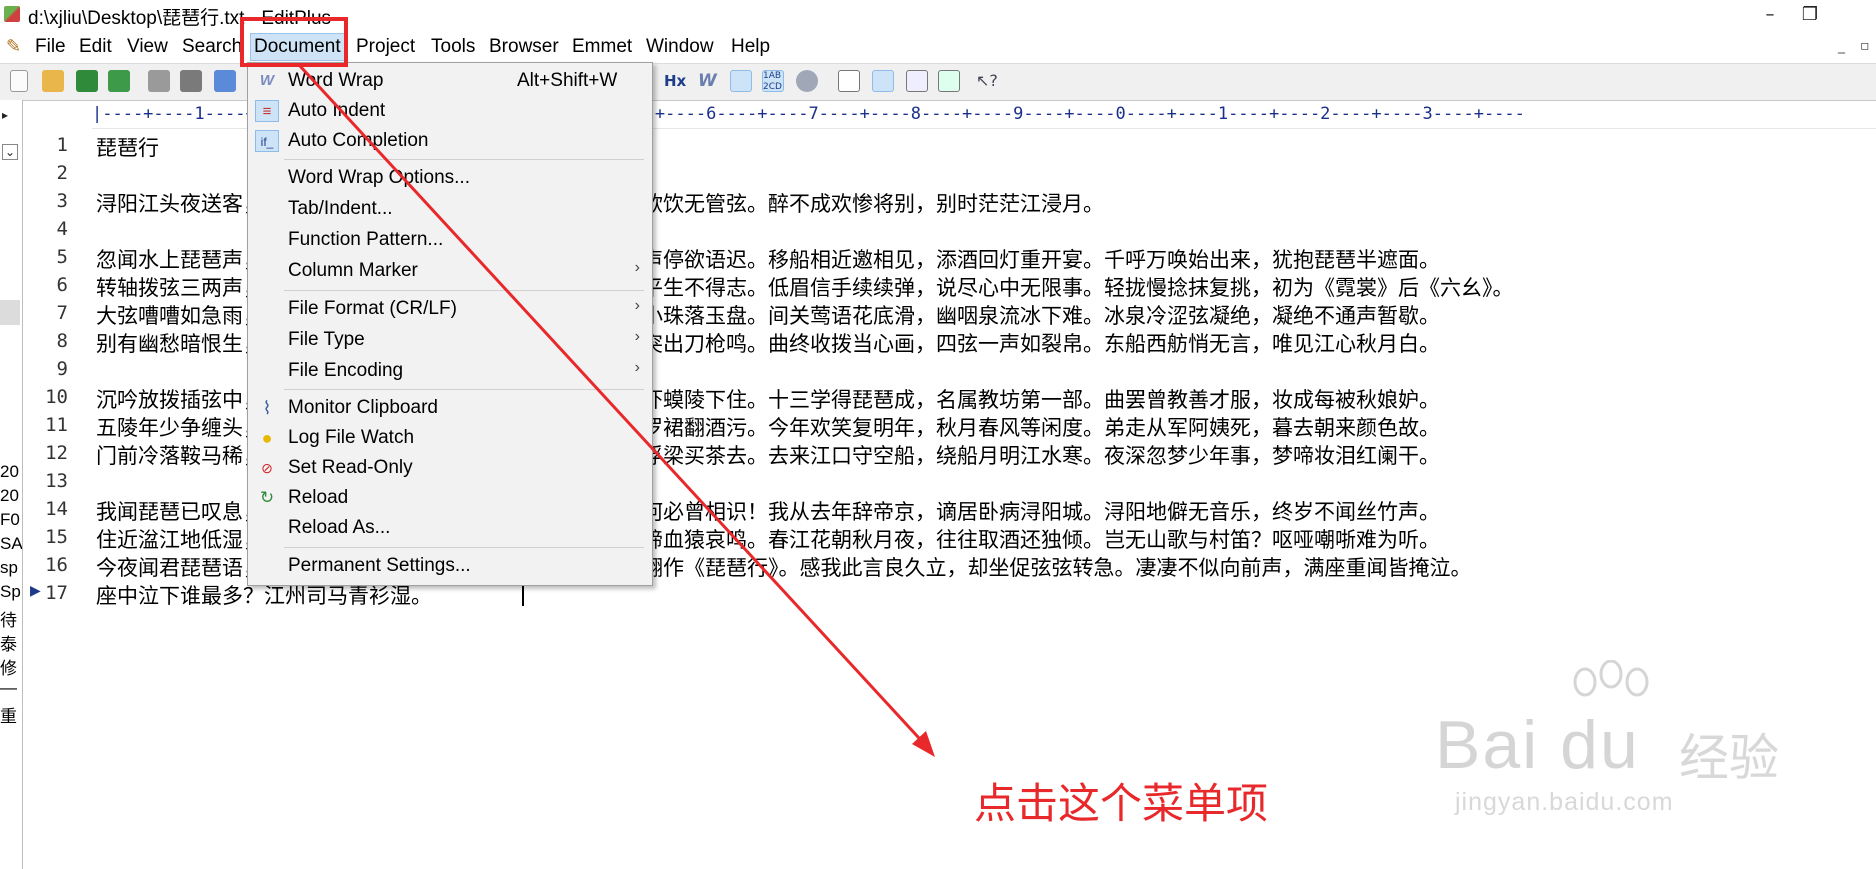 Image resolution: width=1876 pixels, height=869 pixels. What do you see at coordinates (1121, 803) in the screenshot?
I see `annotation-note: 点击这个菜单项` at bounding box center [1121, 803].